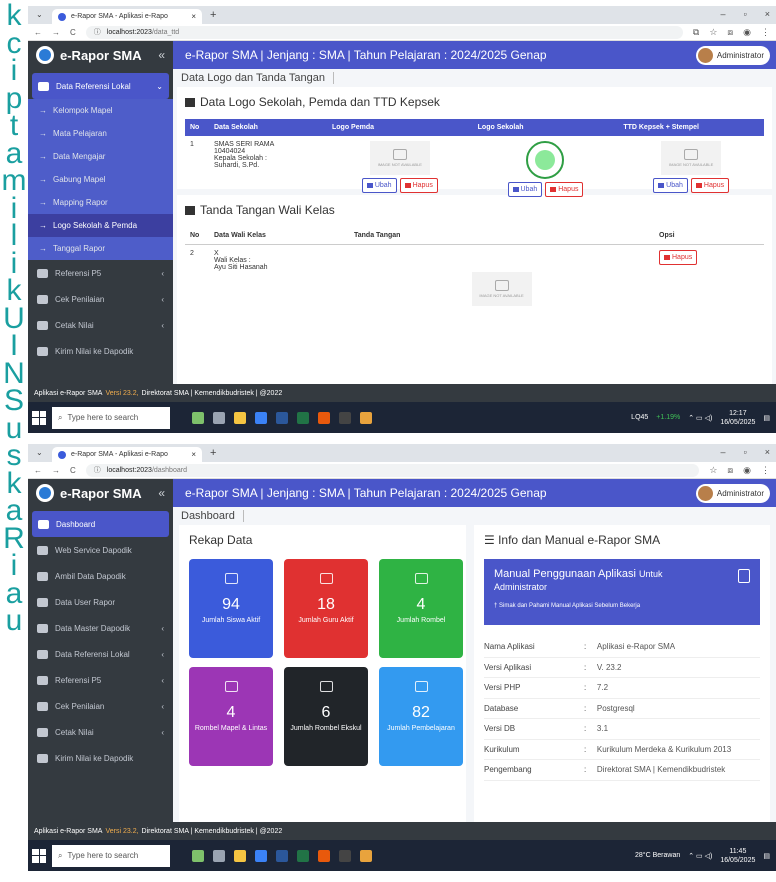 This screenshot has height=882, width=776. What do you see at coordinates (696, 32) in the screenshot?
I see `translate-icon: ⧉` at bounding box center [696, 32].